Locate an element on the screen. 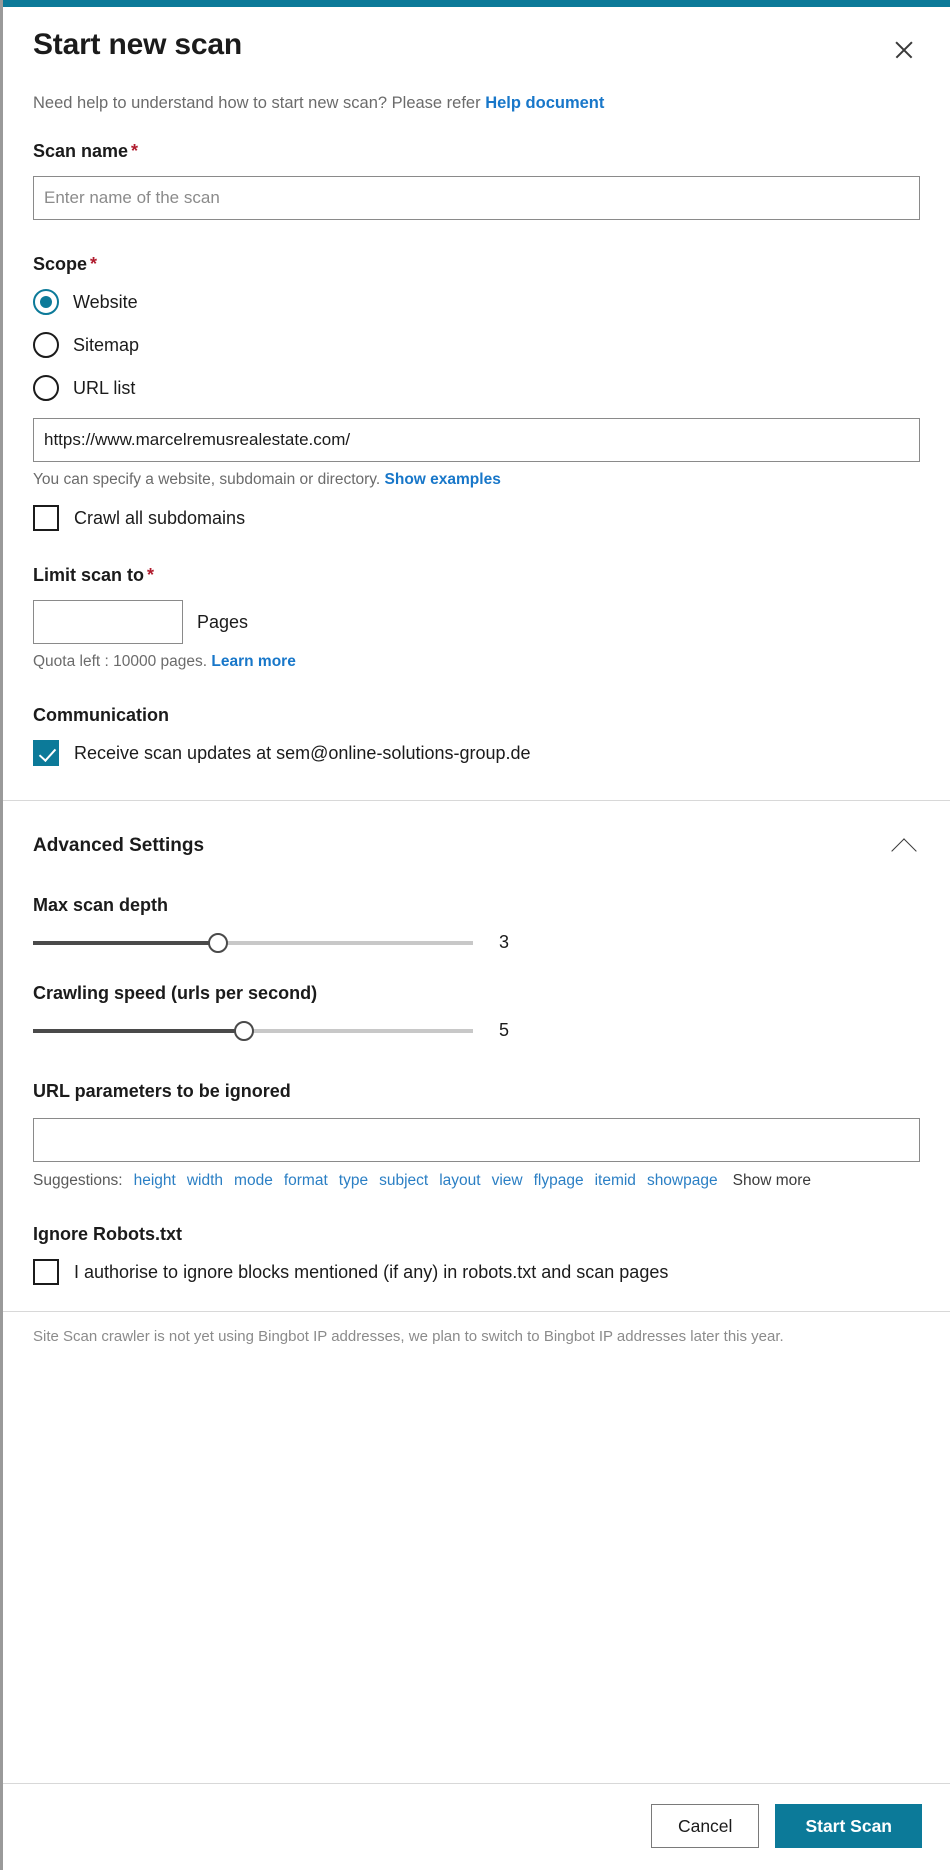 The image size is (950, 1870). suggestion-showpage: showpage is located at coordinates (682, 1181).